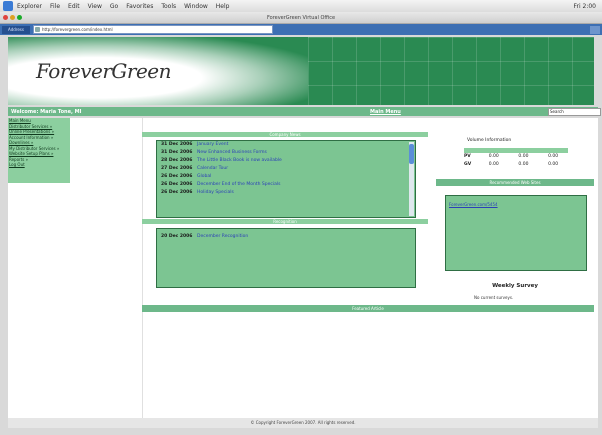 This screenshot has height=435, width=602. What do you see at coordinates (574, 112) in the screenshot?
I see `search-select: Search` at bounding box center [574, 112].